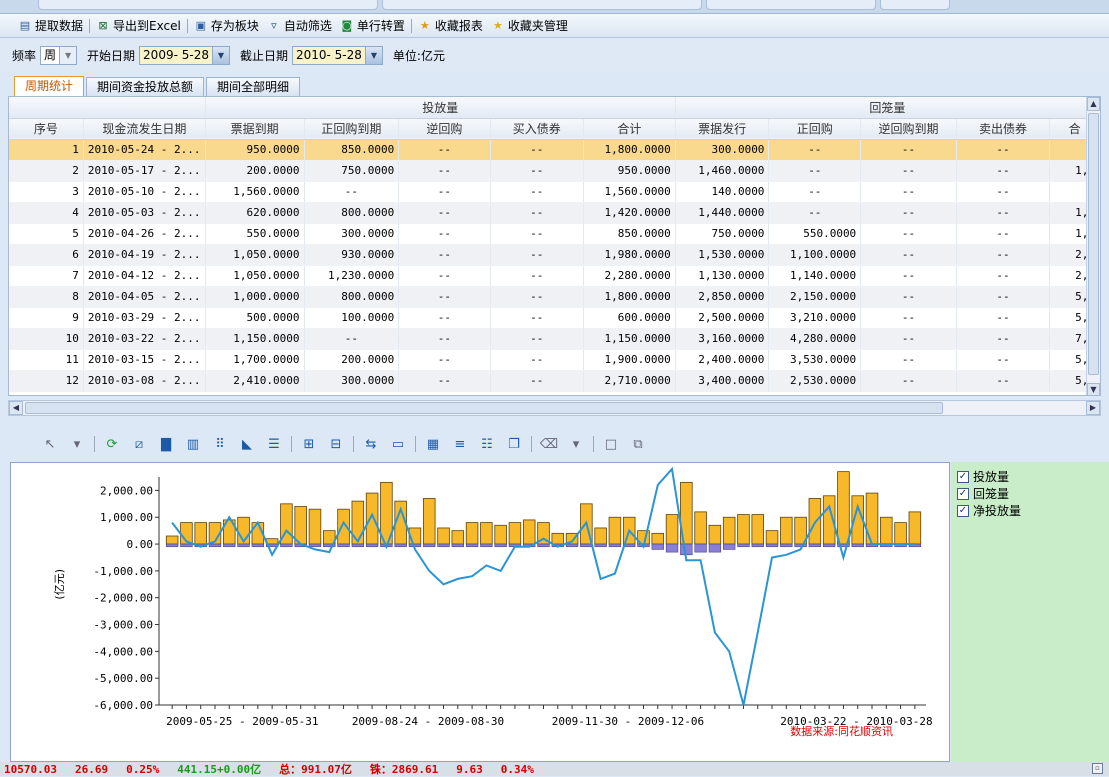 The height and width of the screenshot is (777, 1109). What do you see at coordinates (145, 86) in the screenshot?
I see `tab-period-total: 期间资金投放总额` at bounding box center [145, 86].